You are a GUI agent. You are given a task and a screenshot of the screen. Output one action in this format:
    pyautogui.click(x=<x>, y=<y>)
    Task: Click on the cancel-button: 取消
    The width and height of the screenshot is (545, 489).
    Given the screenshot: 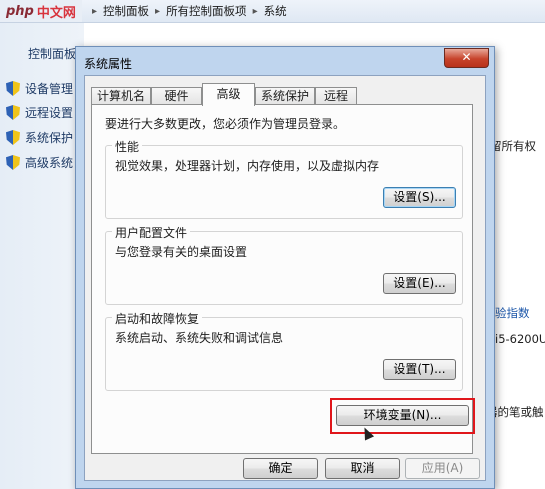 What is the action you would take?
    pyautogui.click(x=362, y=468)
    